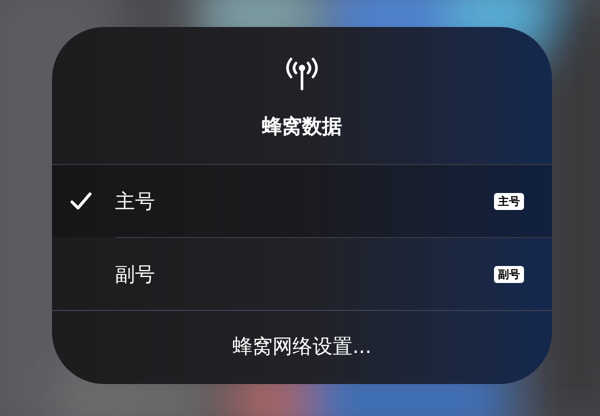 The height and width of the screenshot is (416, 600). Describe the element at coordinates (302, 274) in the screenshot. I see `sim-option: 副号 副号` at that location.